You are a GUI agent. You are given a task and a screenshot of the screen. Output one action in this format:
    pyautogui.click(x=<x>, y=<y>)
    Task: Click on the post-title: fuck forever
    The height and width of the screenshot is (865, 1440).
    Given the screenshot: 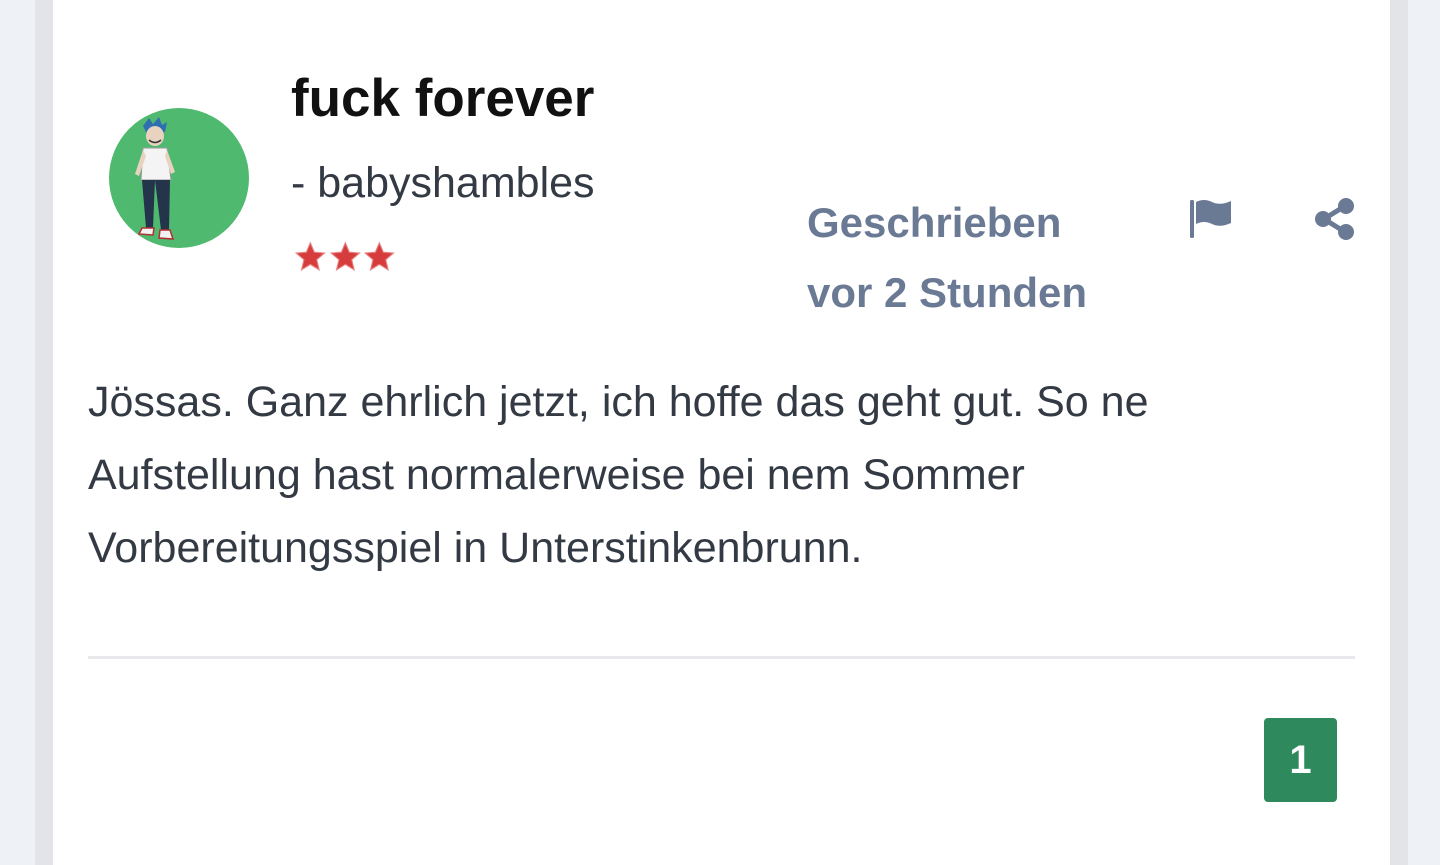 What is the action you would take?
    pyautogui.click(x=443, y=98)
    